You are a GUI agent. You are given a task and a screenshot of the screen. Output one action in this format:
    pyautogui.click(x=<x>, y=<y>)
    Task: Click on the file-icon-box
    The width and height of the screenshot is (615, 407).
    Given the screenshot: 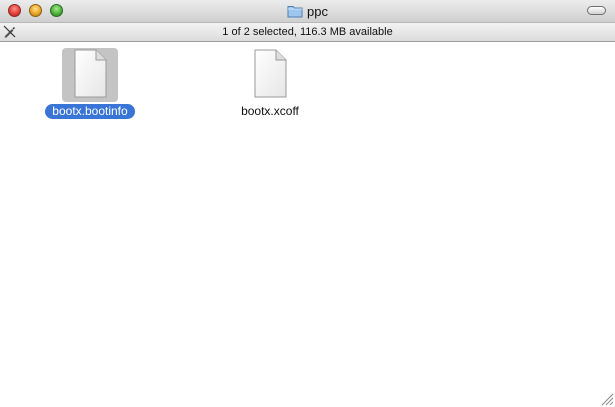 What is the action you would take?
    pyautogui.click(x=270, y=75)
    